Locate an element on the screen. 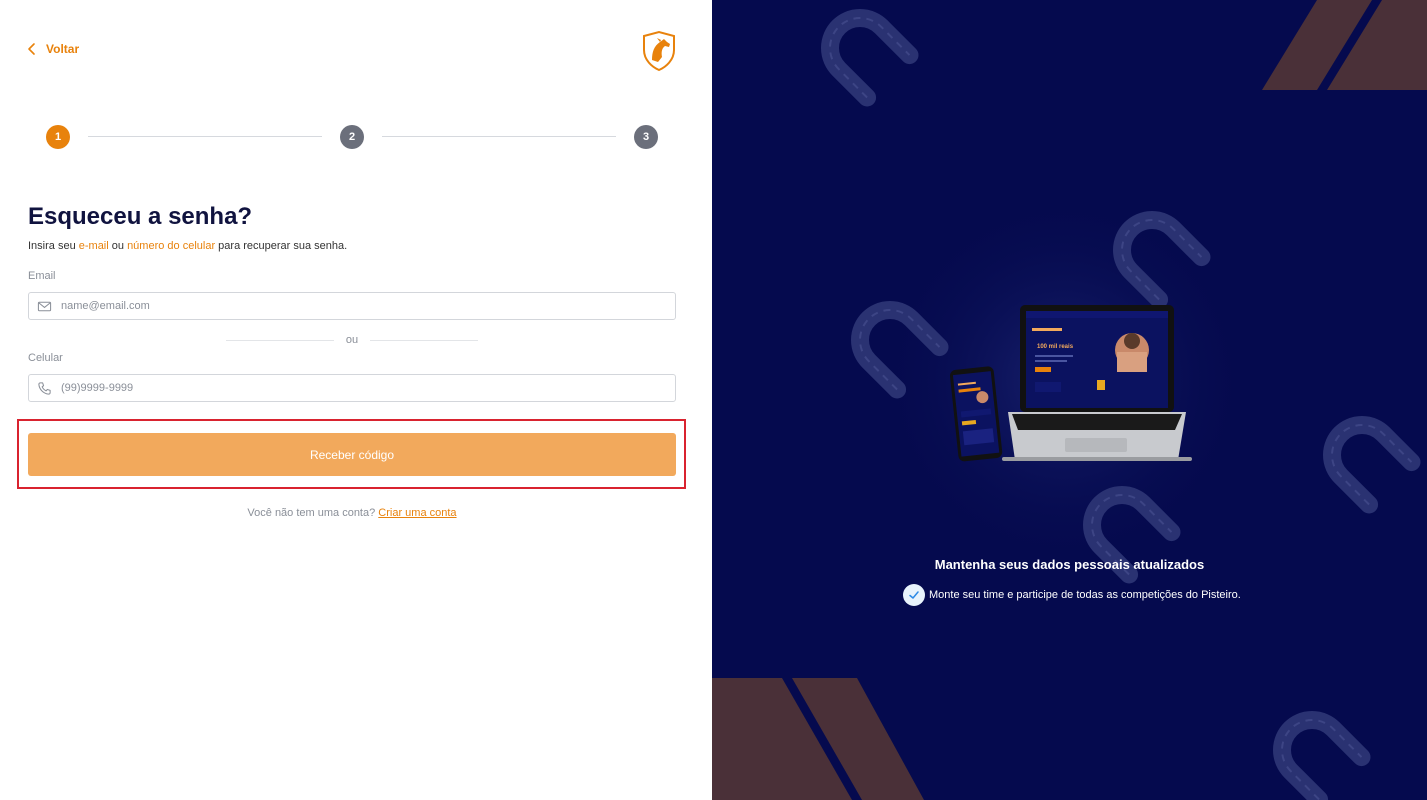 This screenshot has height=800, width=1427. email-label: Email is located at coordinates (42, 276).